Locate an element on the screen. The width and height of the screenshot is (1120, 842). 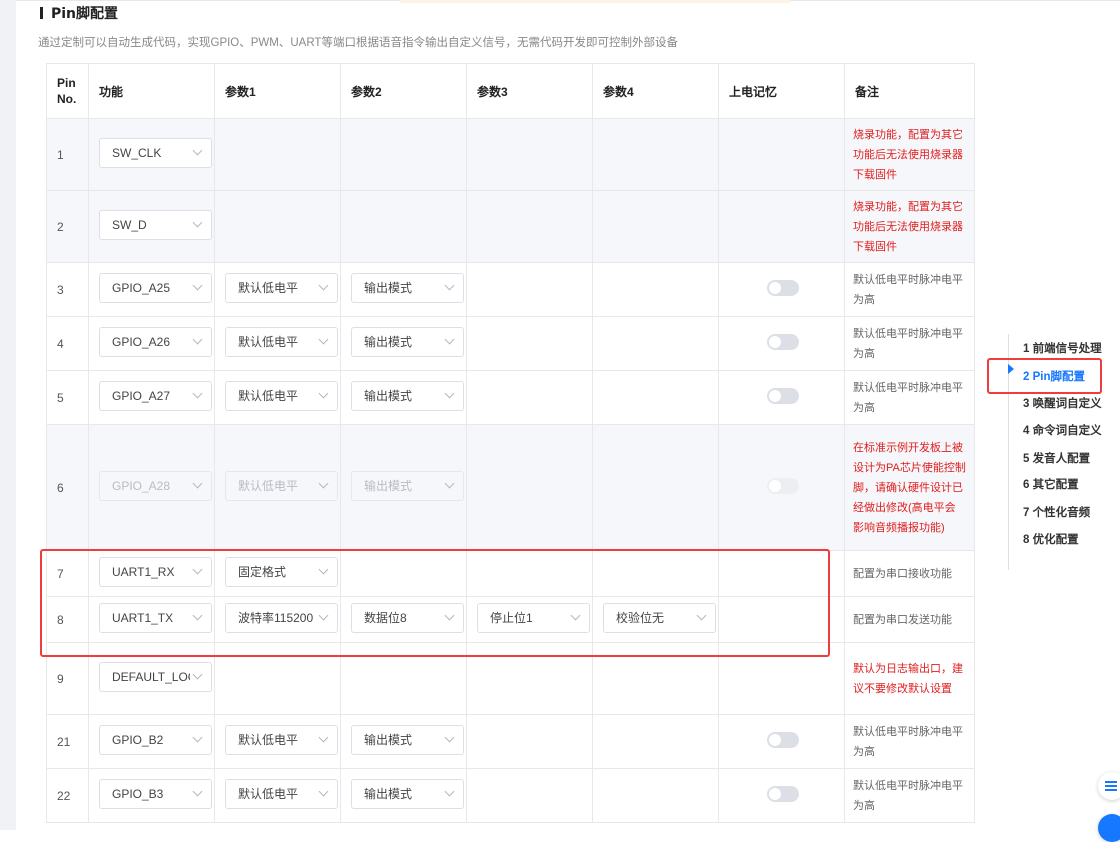
function-select: GPIO_A27 is located at coordinates (155, 396).